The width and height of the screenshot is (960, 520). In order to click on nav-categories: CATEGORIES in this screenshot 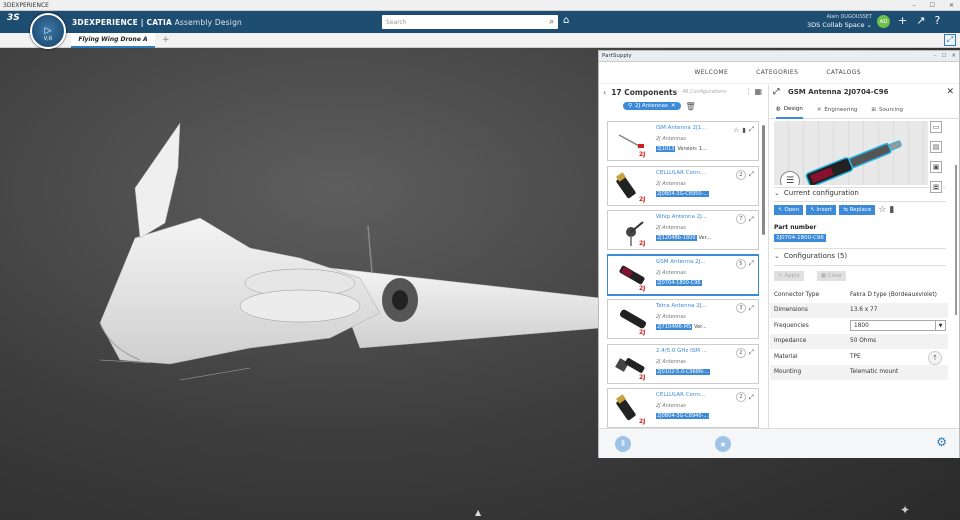, I will do `click(777, 72)`.